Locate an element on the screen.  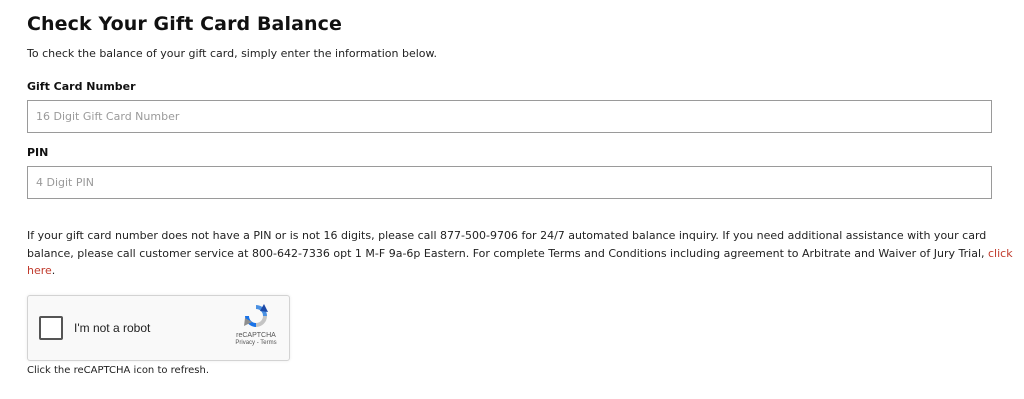
recaptcha-checkbox is located at coordinates (51, 327).